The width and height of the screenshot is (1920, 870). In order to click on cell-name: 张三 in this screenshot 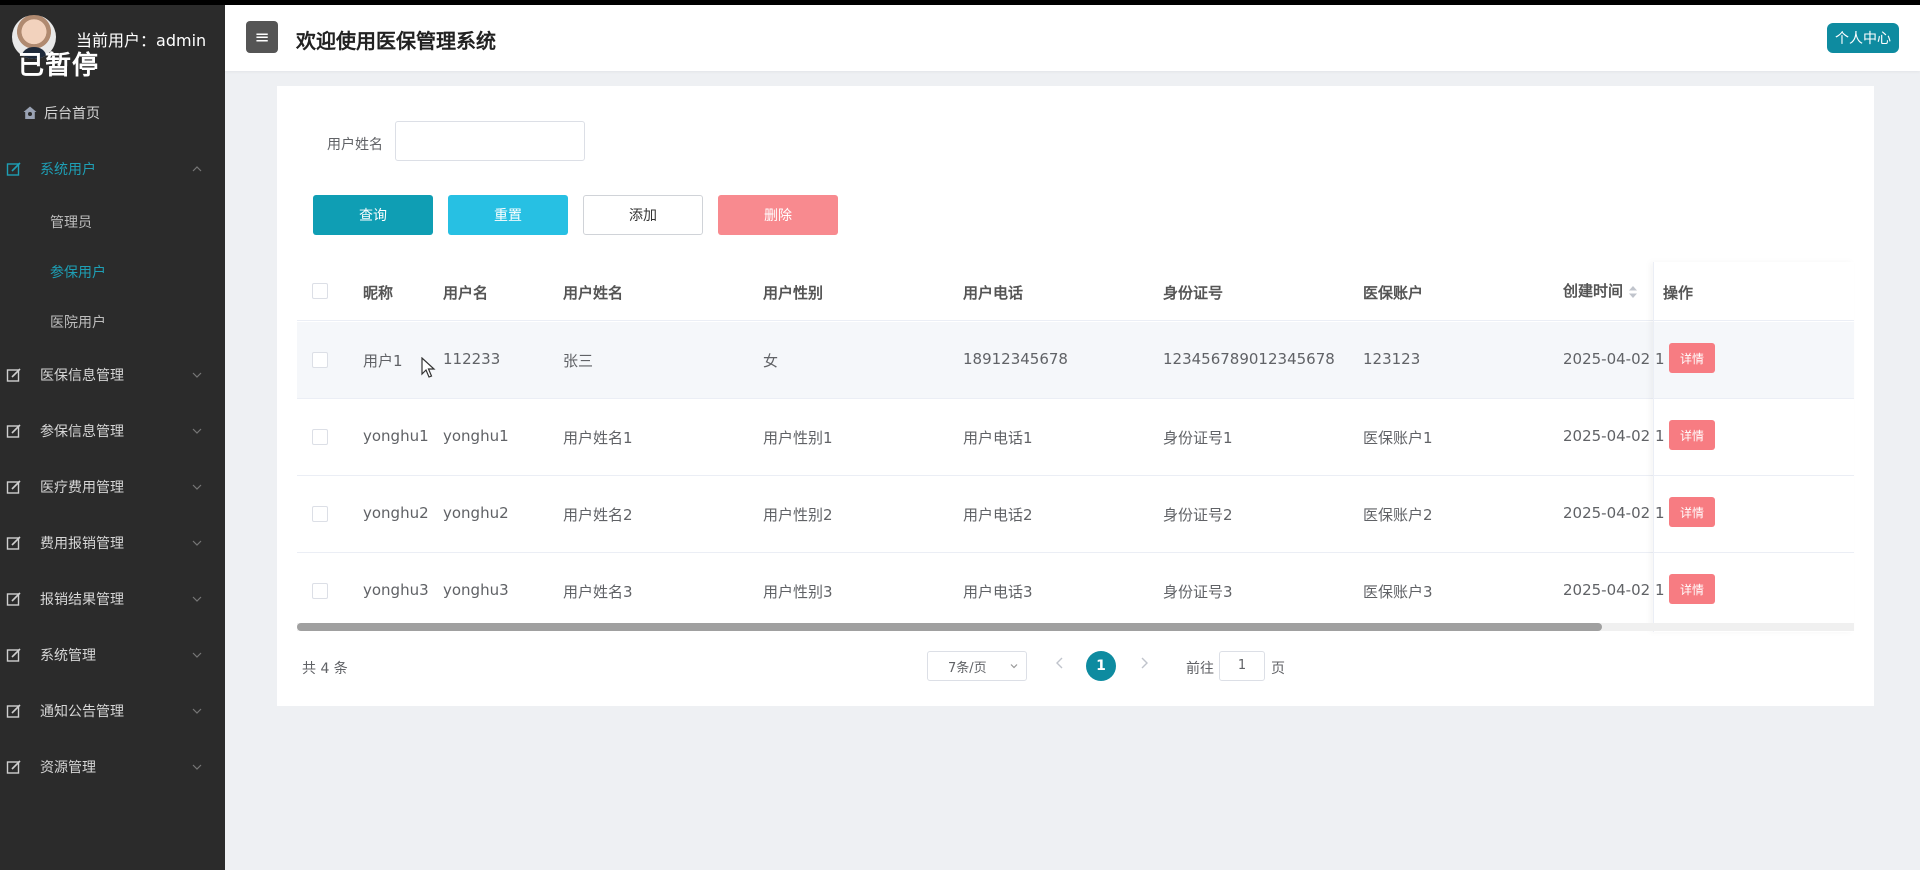, I will do `click(578, 361)`.